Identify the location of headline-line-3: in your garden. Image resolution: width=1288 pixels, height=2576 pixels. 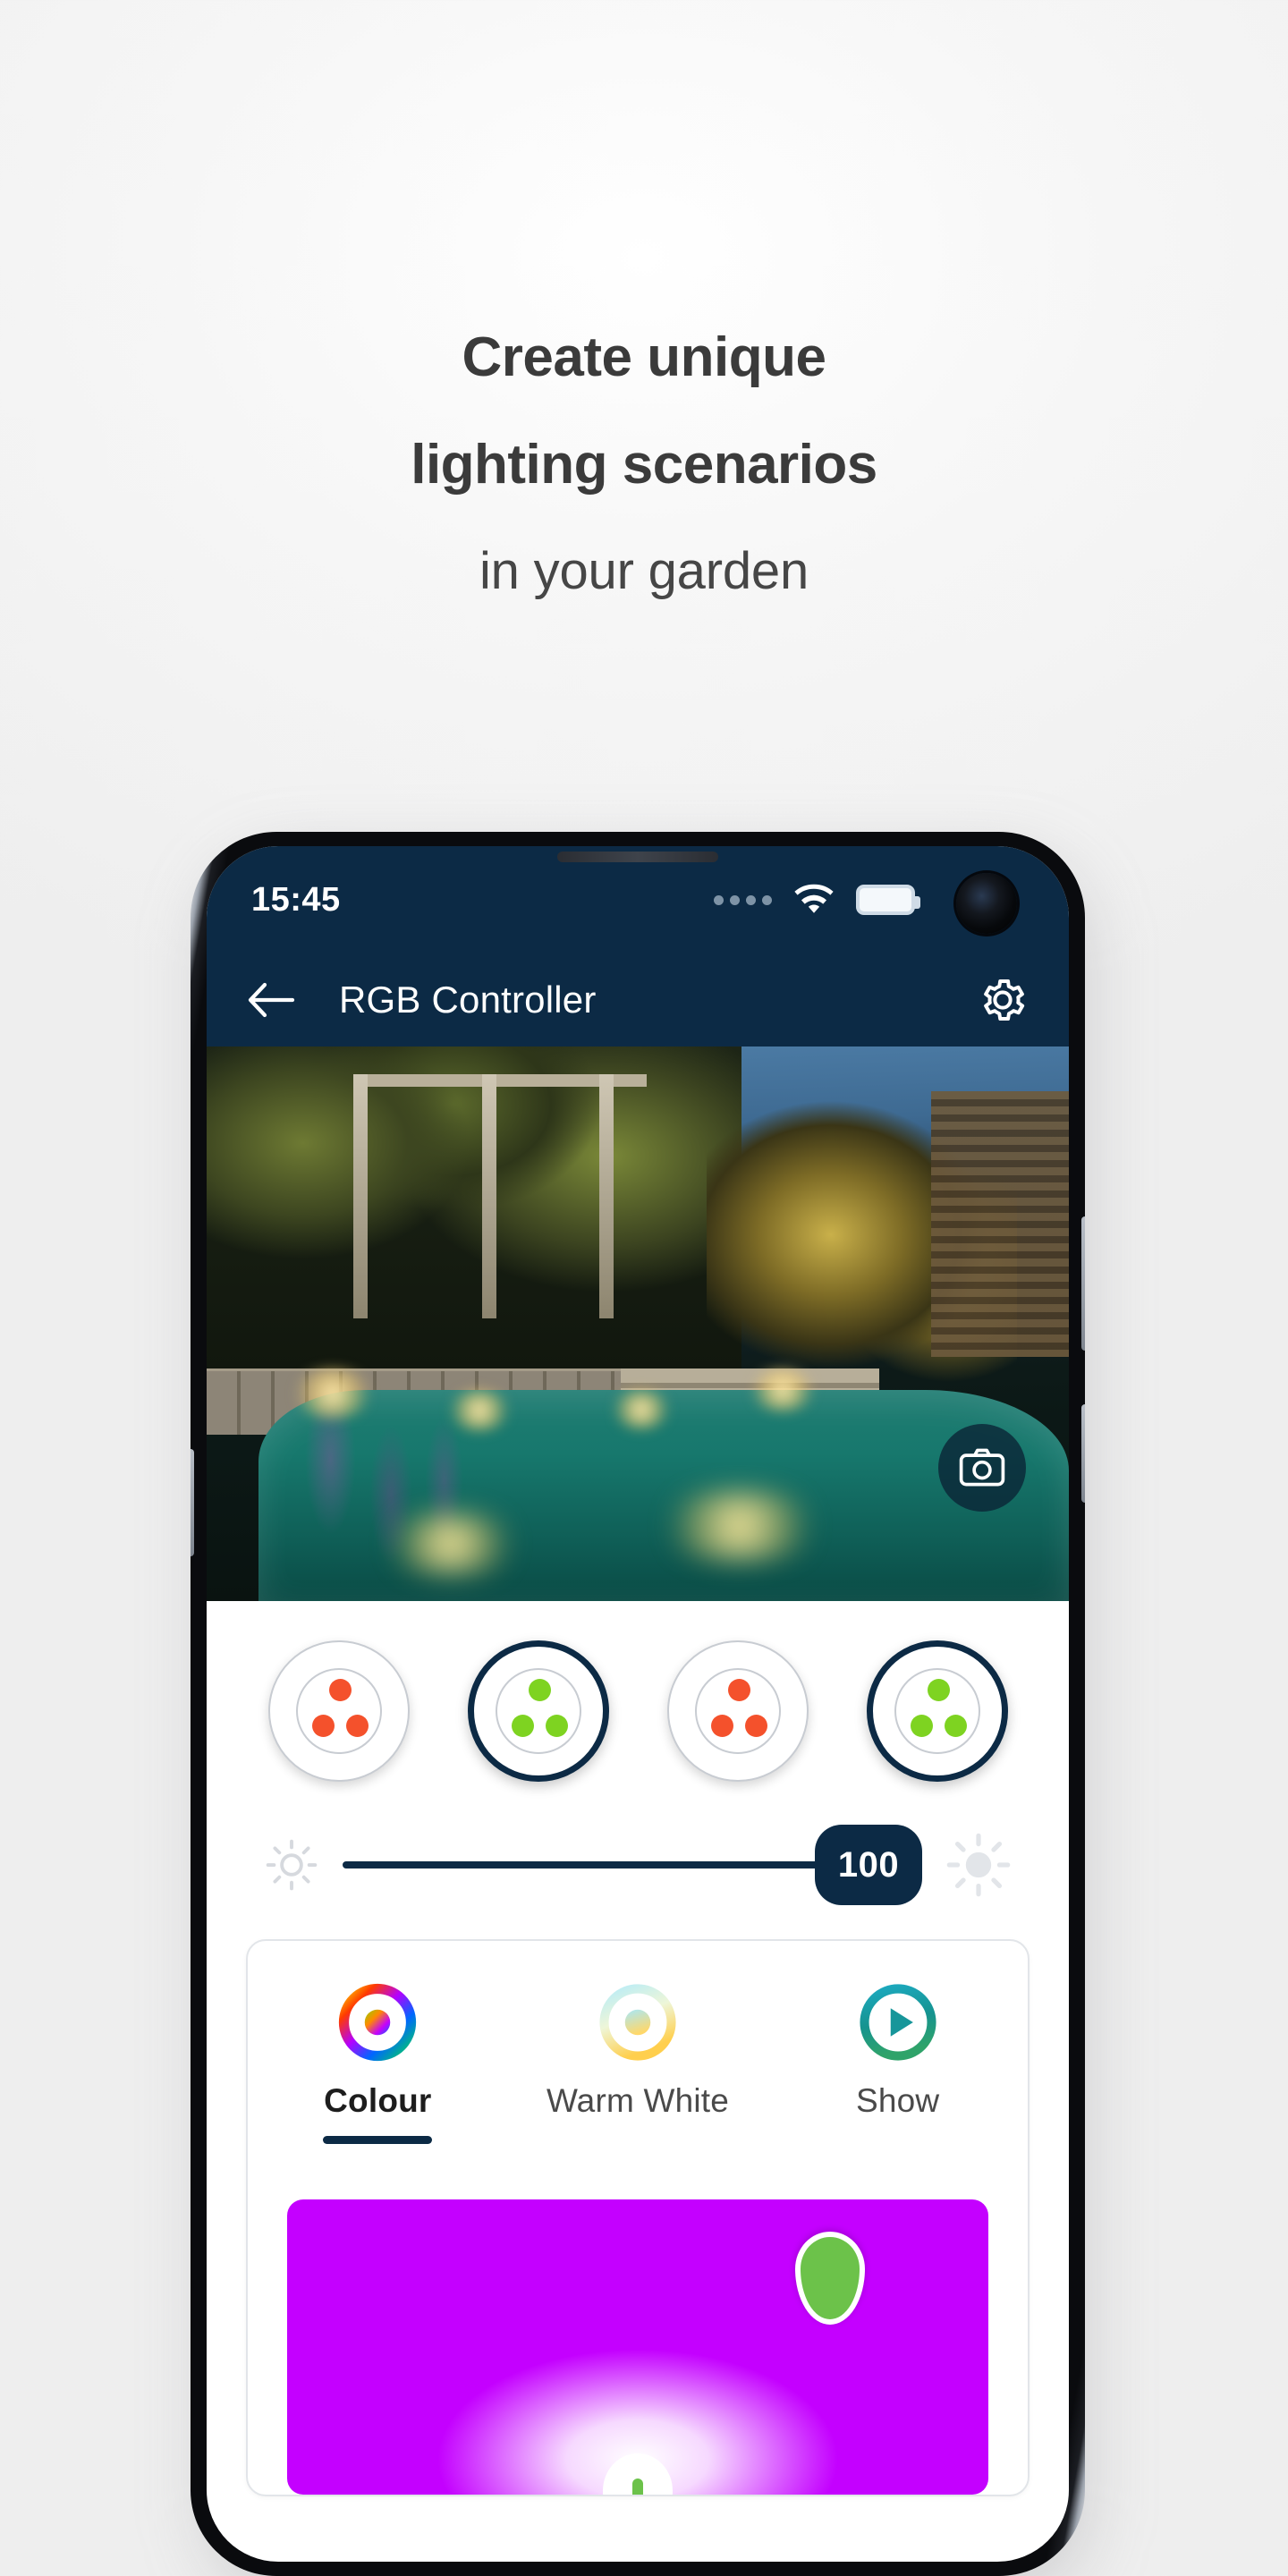
(644, 571).